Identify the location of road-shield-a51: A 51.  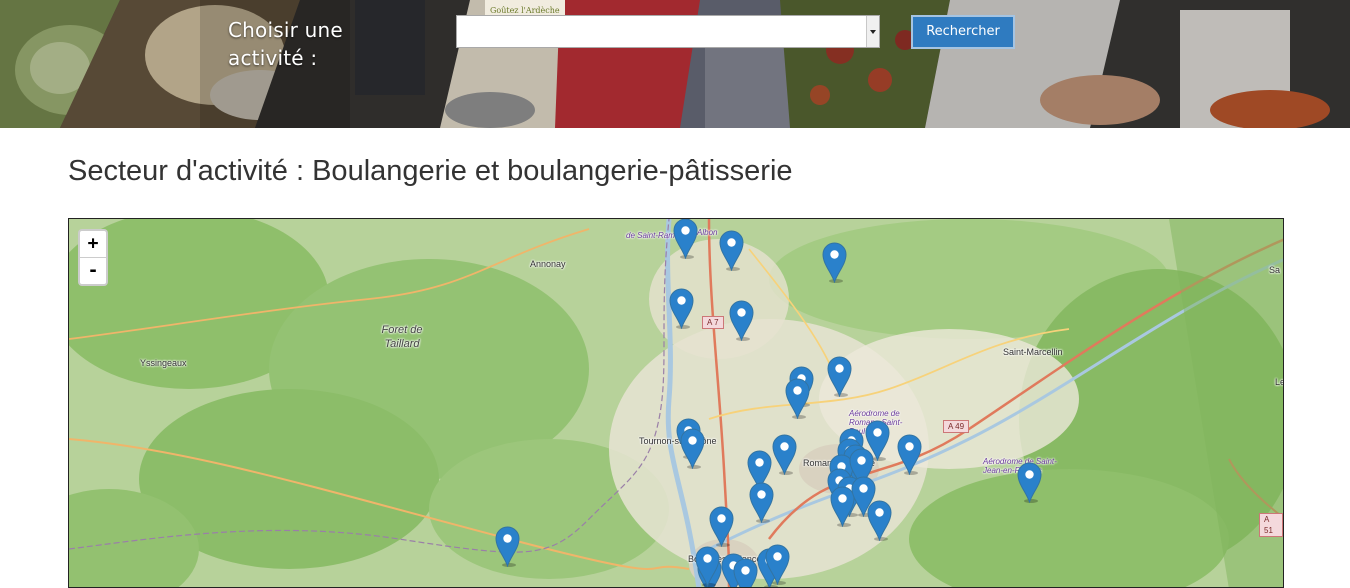
(1271, 525).